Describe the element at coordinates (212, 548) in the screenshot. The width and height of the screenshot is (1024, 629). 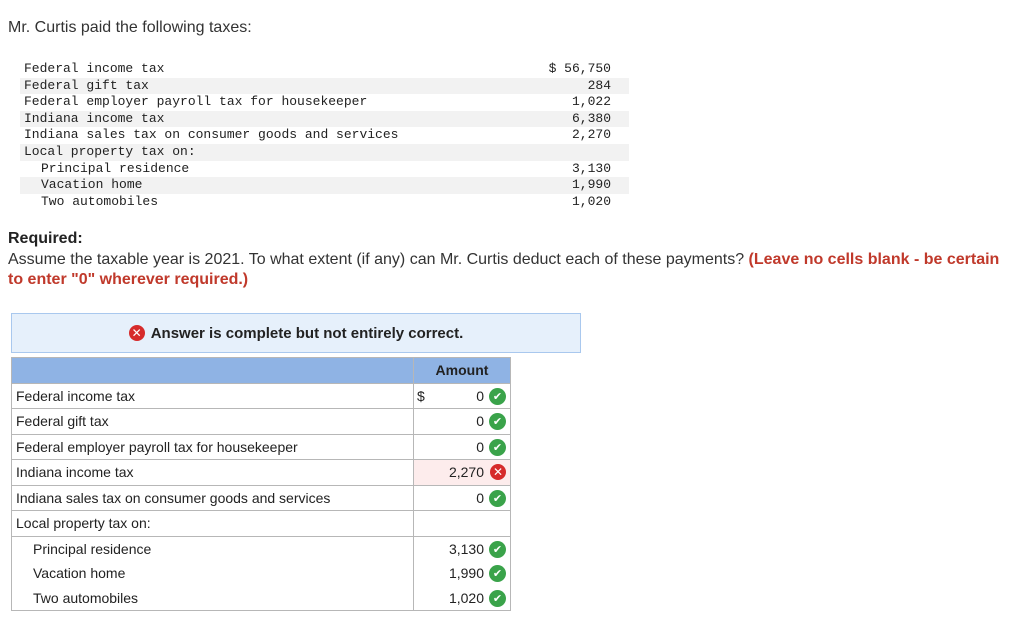
I see `answer-label: Principal residence` at that location.